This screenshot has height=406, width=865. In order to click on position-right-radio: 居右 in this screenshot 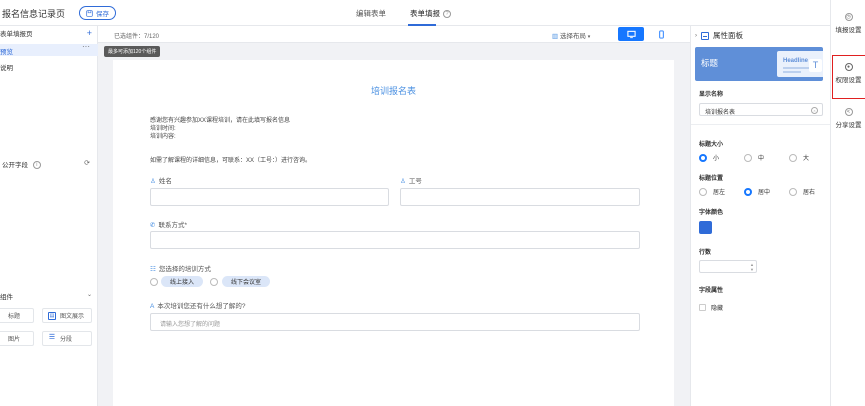, I will do `click(802, 191)`.